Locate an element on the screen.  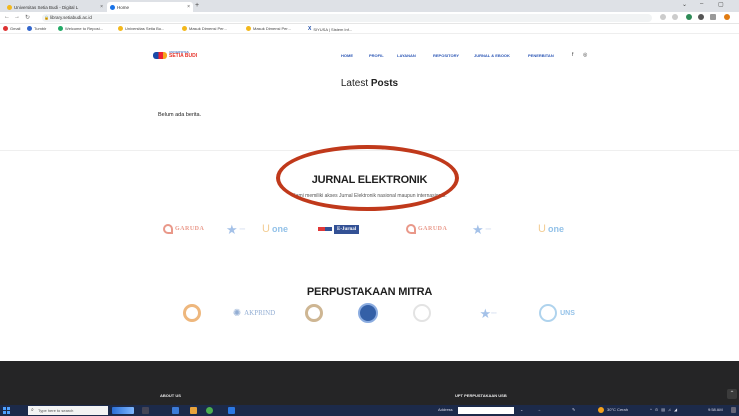
reload-icon: ↻ is located at coordinates (27, 17).